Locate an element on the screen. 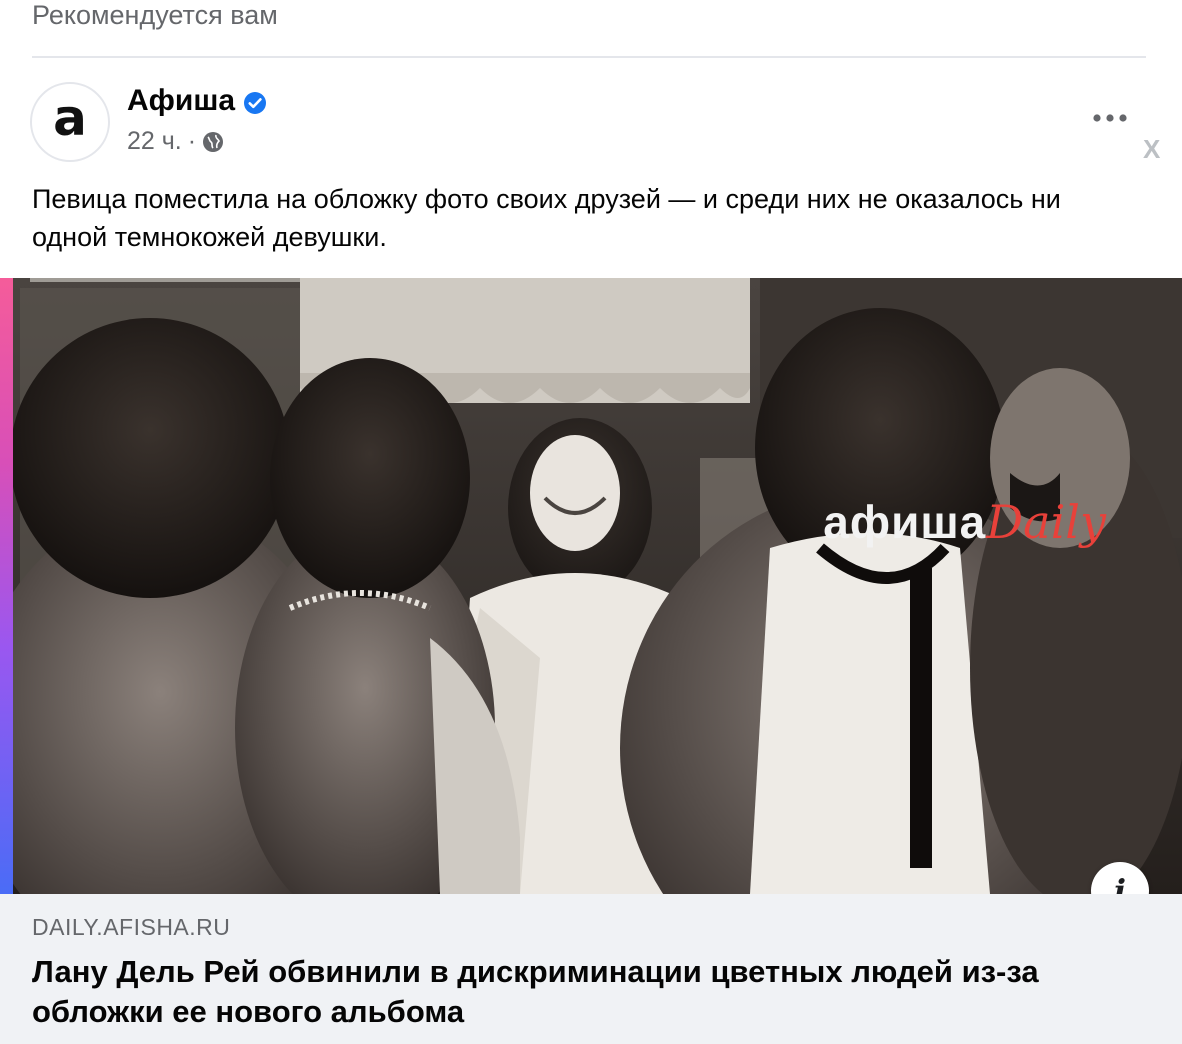  post-meta: 22 ч. · is located at coordinates (175, 141).